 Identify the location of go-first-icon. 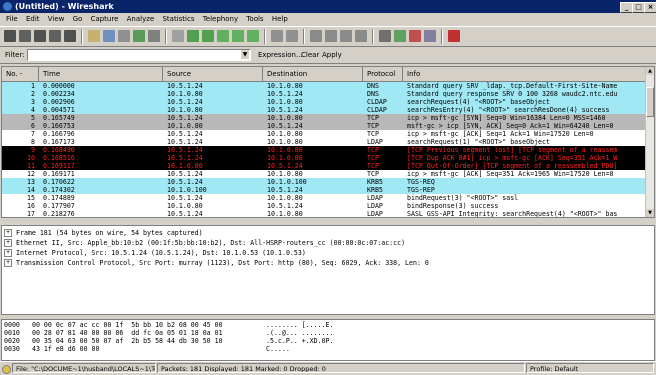
(238, 36).